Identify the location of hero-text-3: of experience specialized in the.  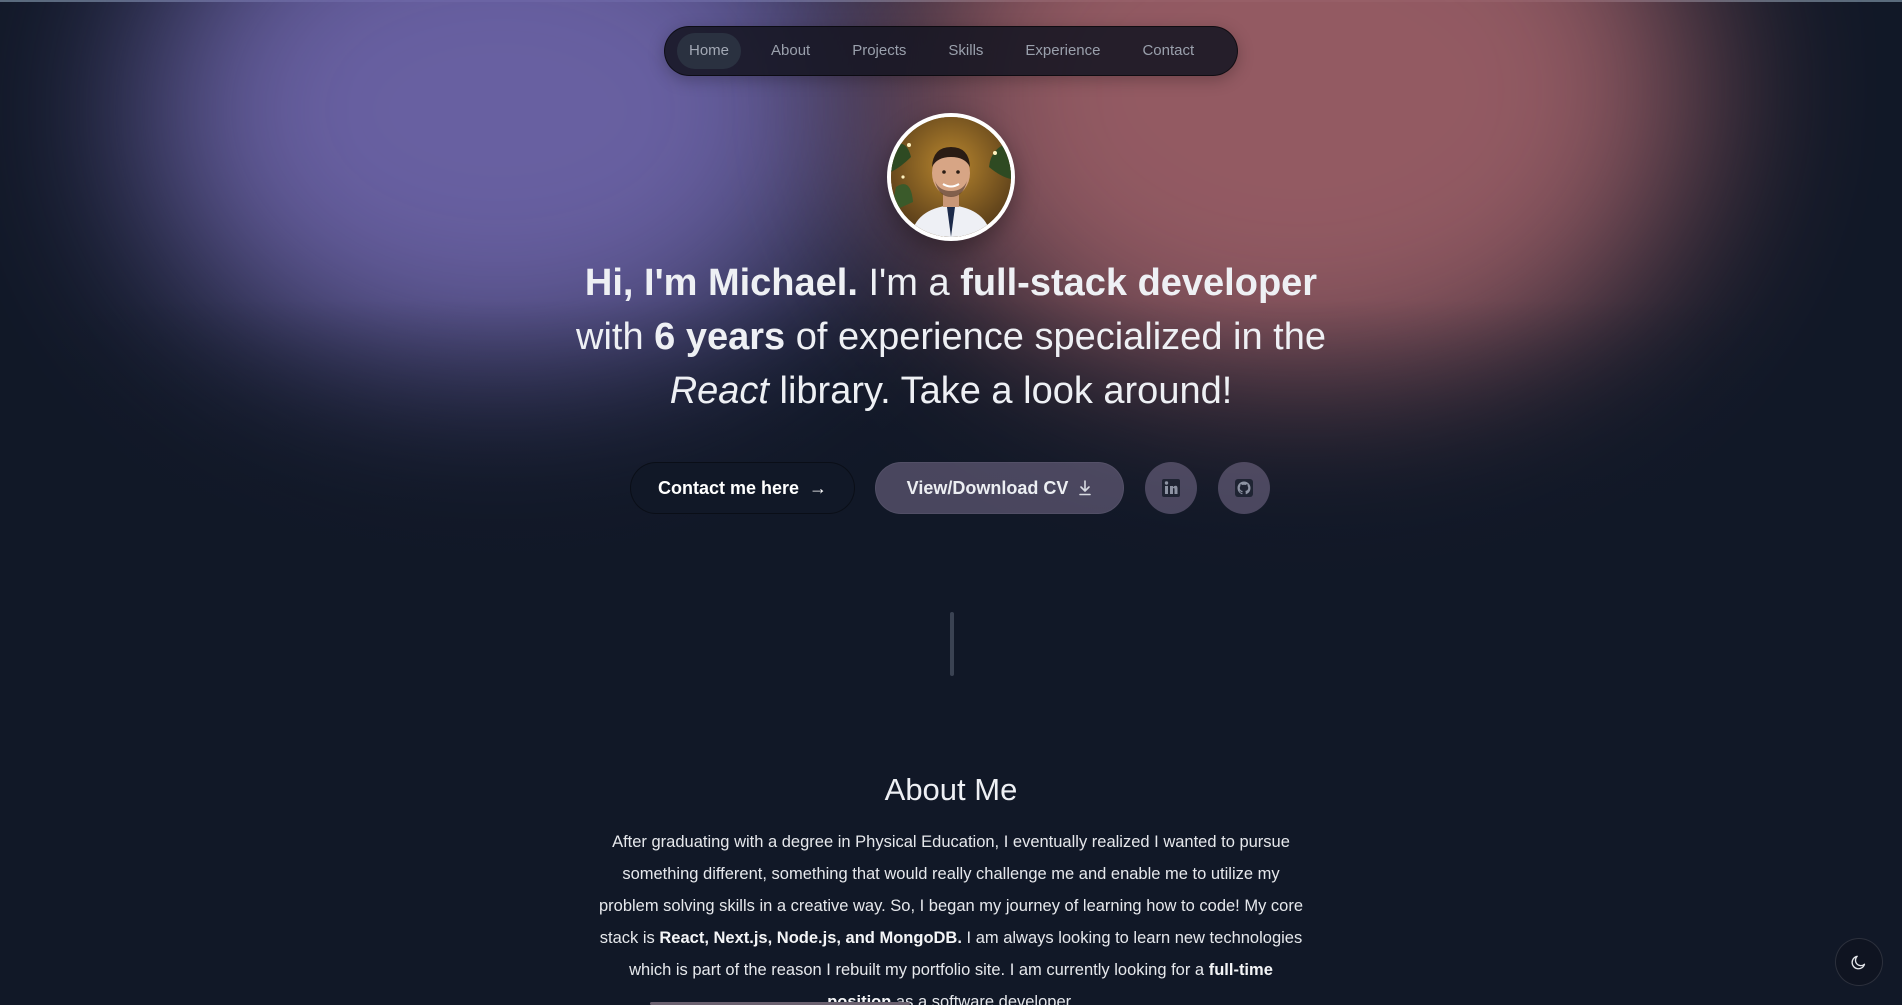
(1055, 337).